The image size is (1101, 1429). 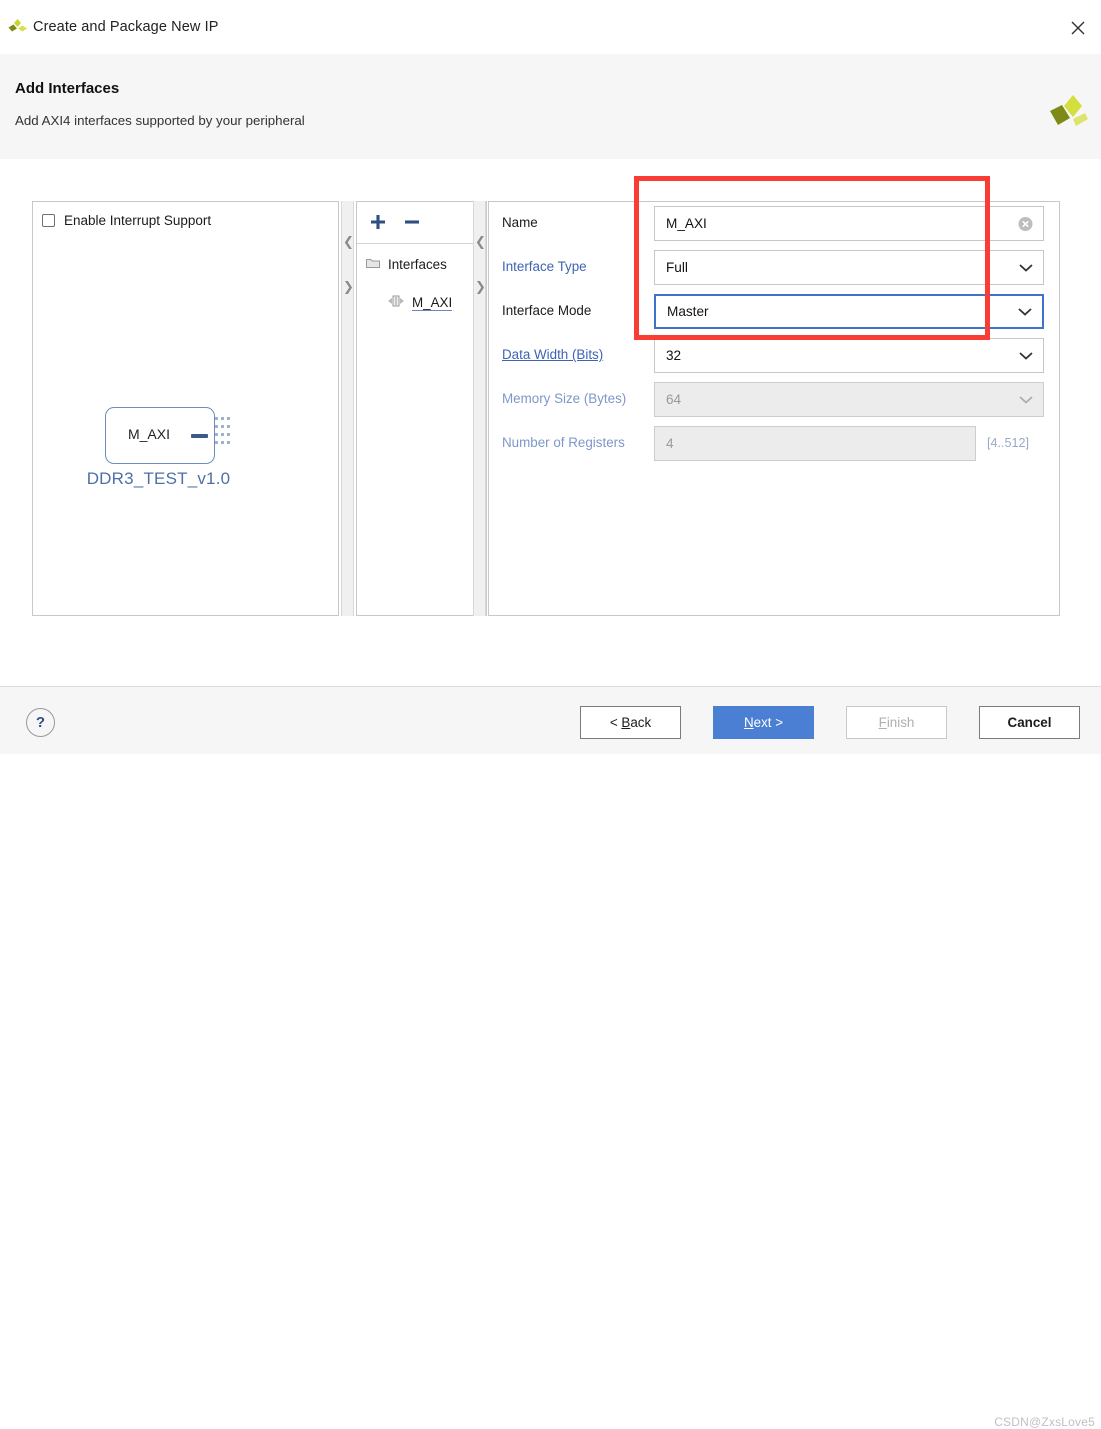 I want to click on enable-interrupt-support-checkbox: Enable Interrupt Support, so click(x=126, y=220).